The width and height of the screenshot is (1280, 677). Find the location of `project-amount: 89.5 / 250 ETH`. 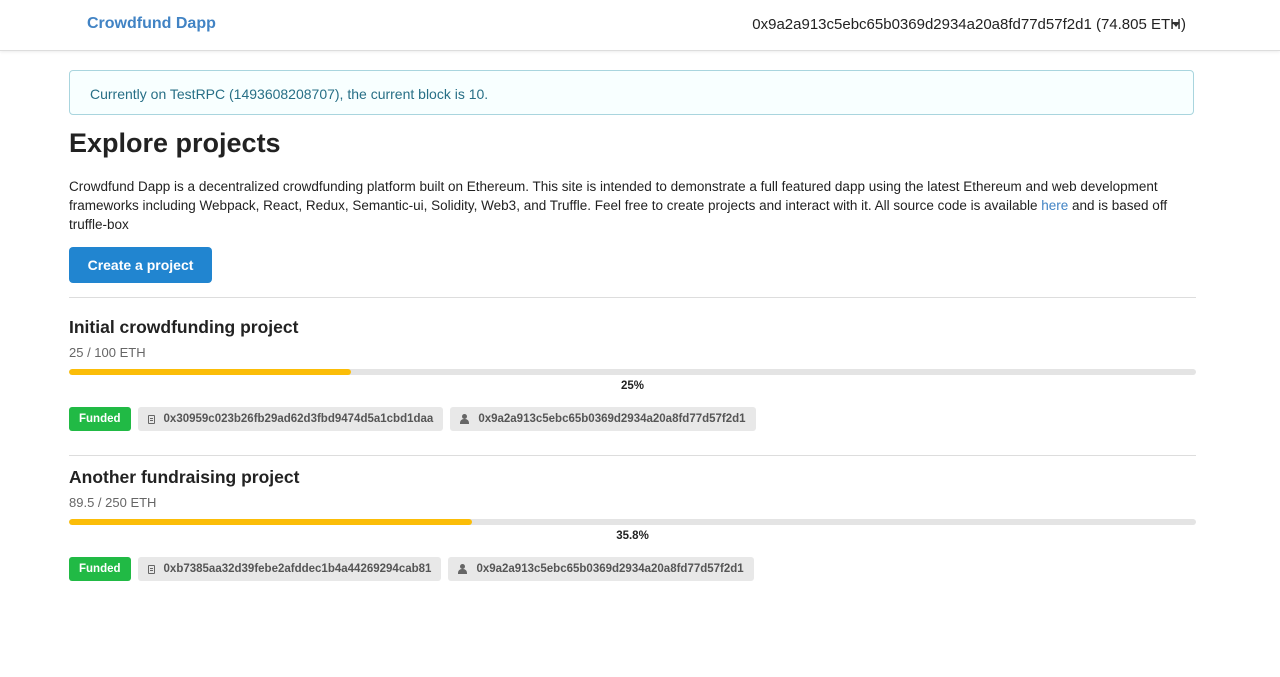

project-amount: 89.5 / 250 ETH is located at coordinates (113, 502).